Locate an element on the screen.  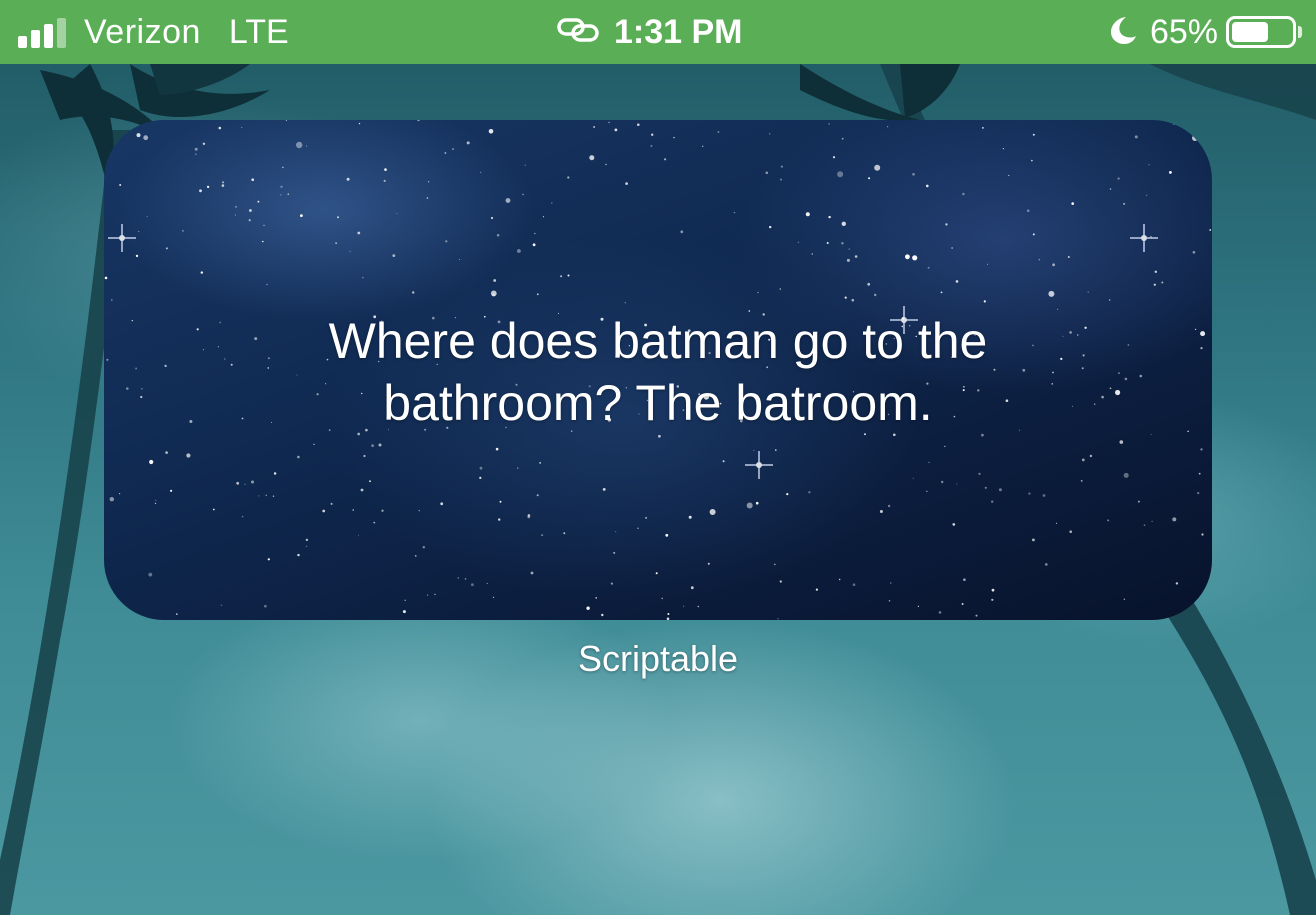
link-icon is located at coordinates (578, 32).